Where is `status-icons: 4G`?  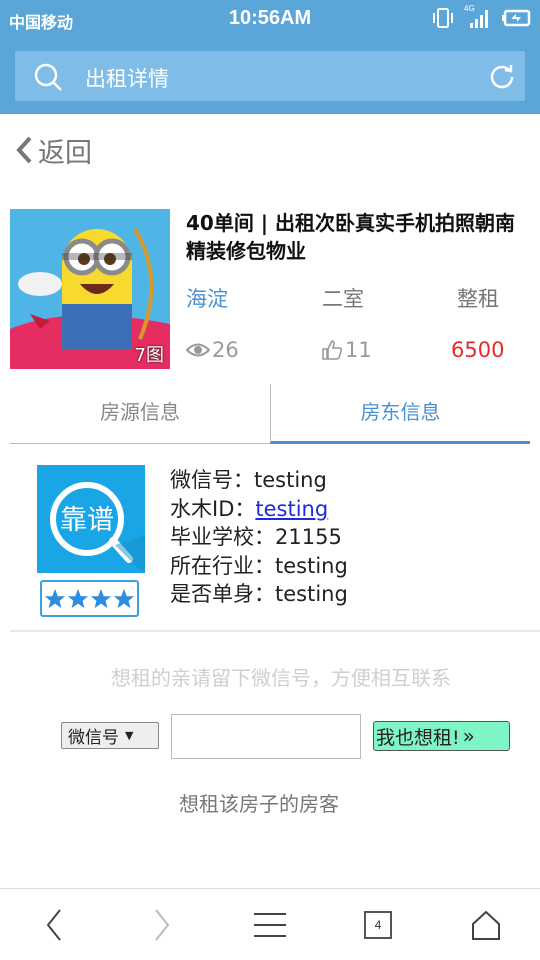 status-icons: 4G is located at coordinates (482, 16).